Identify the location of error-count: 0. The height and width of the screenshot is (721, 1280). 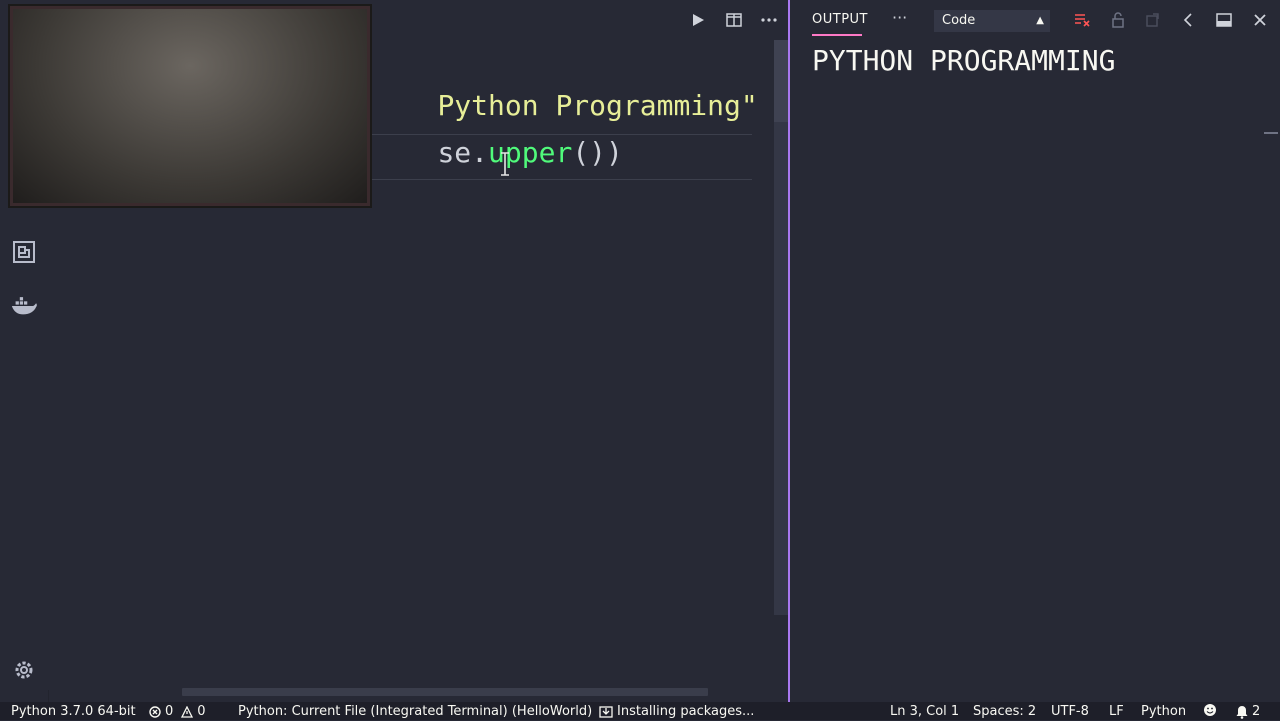
(169, 711).